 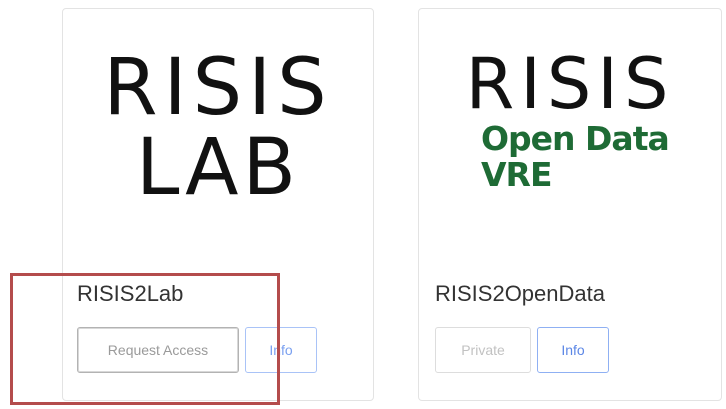 I want to click on risis-open-data-logo: RISIS Open Data VRE, so click(x=570, y=120).